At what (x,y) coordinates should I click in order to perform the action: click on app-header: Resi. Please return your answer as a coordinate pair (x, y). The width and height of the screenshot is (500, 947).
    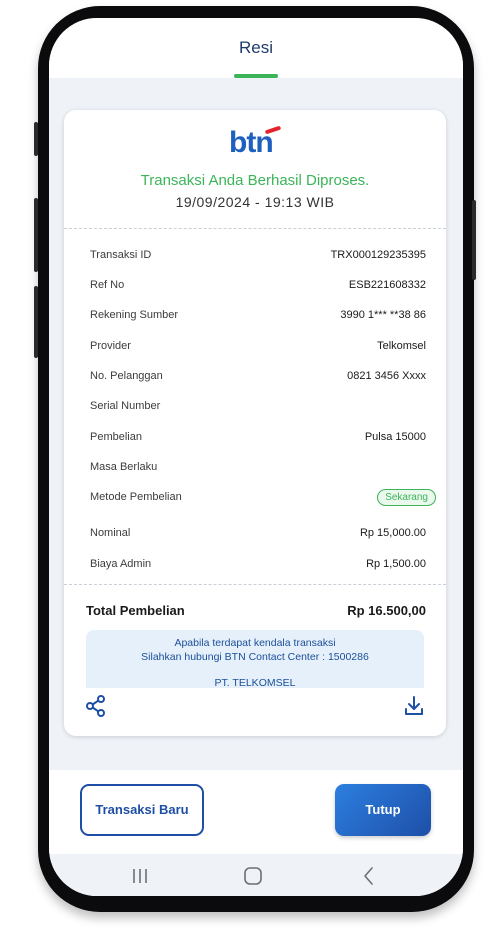
    Looking at the image, I should click on (256, 48).